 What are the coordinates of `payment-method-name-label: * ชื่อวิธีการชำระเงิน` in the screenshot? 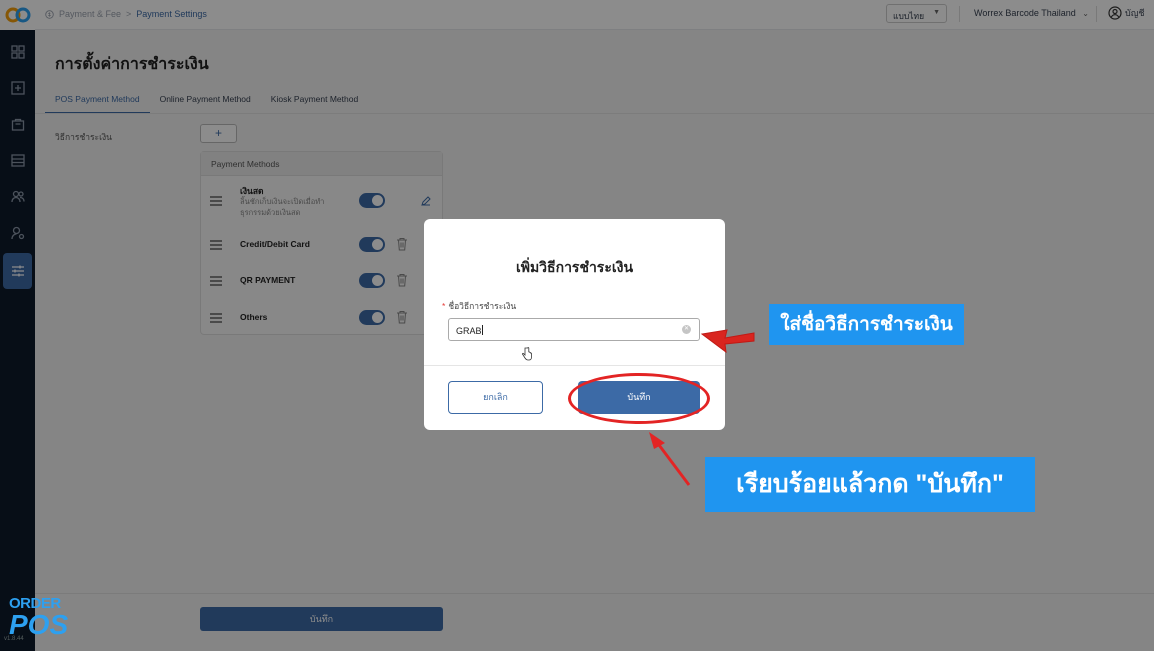 It's located at (479, 306).